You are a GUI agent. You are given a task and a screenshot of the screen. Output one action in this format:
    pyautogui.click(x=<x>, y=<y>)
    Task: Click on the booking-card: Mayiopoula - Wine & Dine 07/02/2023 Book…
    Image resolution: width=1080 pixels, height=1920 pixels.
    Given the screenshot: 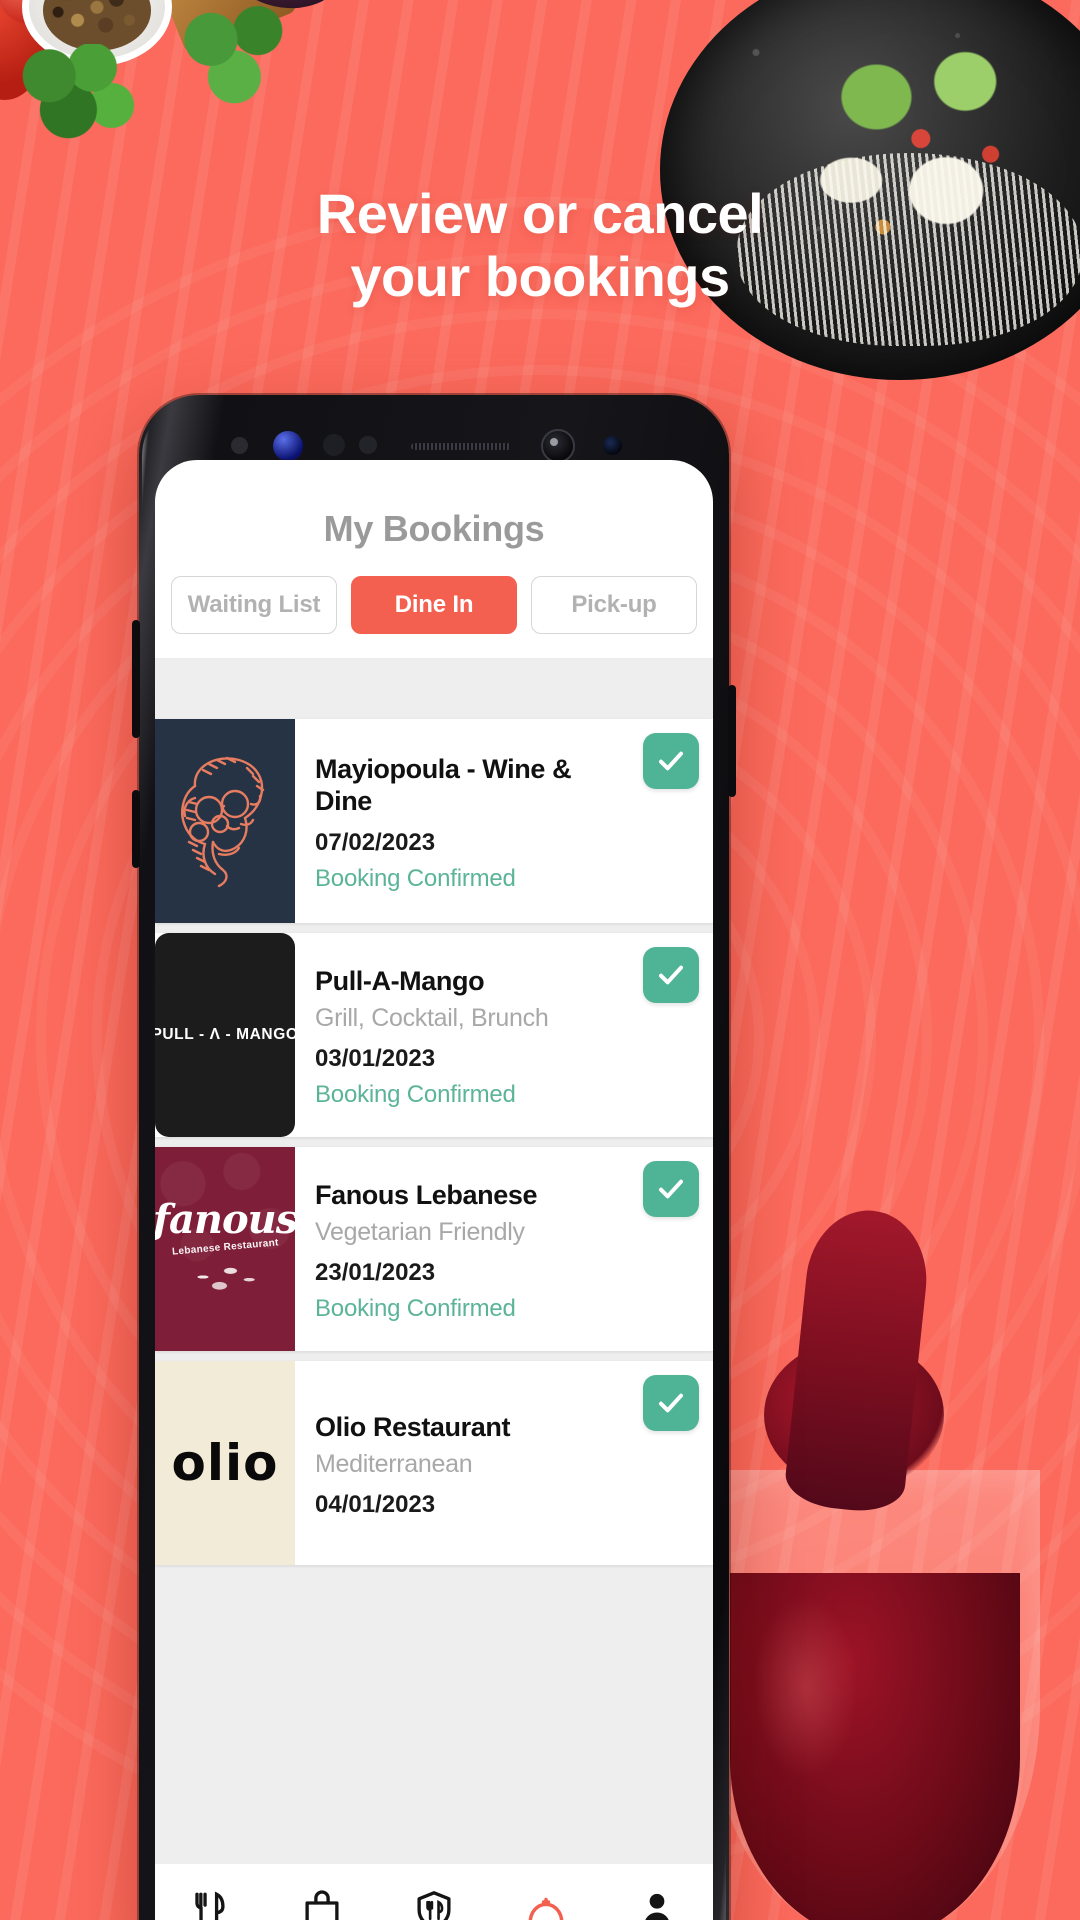 What is the action you would take?
    pyautogui.click(x=434, y=821)
    